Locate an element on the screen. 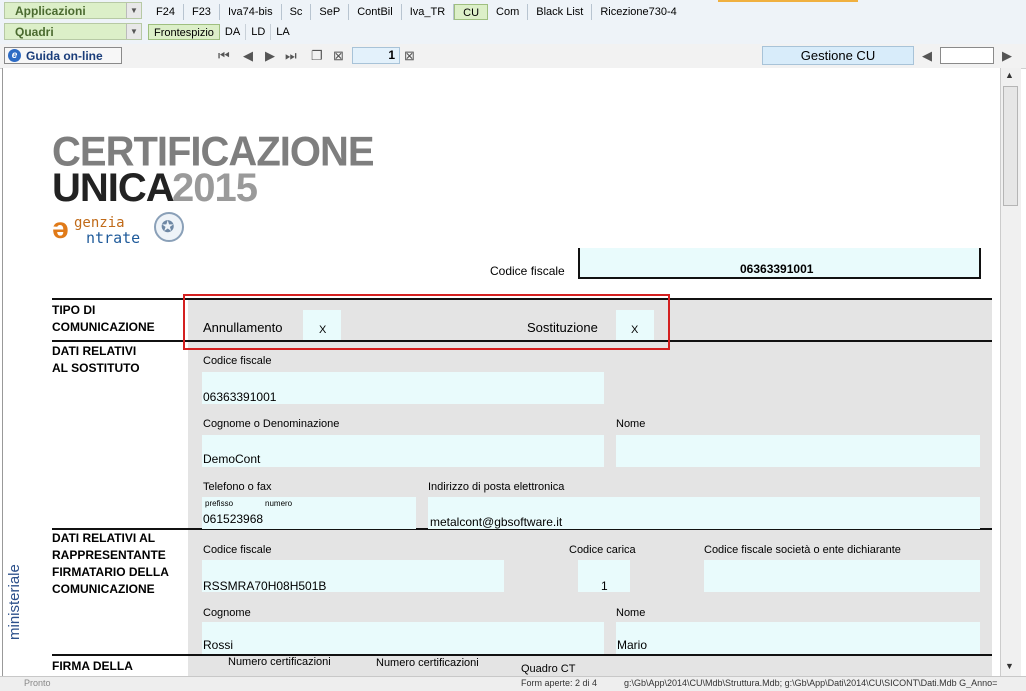 The width and height of the screenshot is (1026, 691). navigation-input is located at coordinates (967, 55).